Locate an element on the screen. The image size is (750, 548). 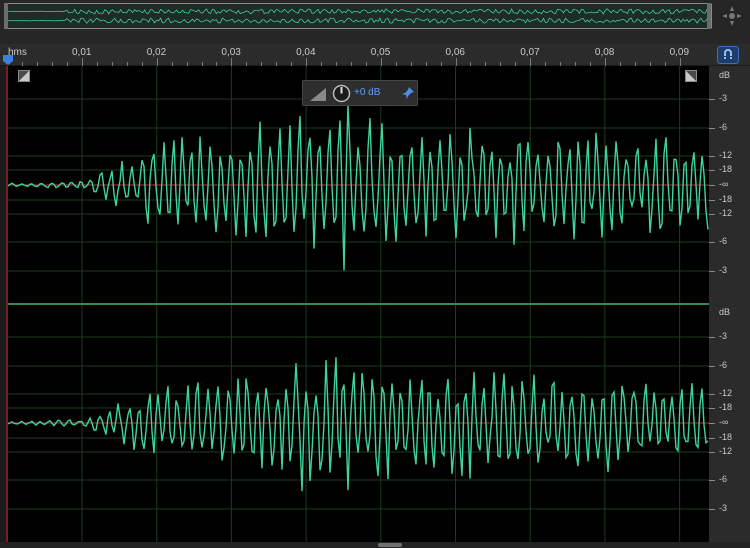
ruler-tick-label: 0,03 is located at coordinates (231, 52).